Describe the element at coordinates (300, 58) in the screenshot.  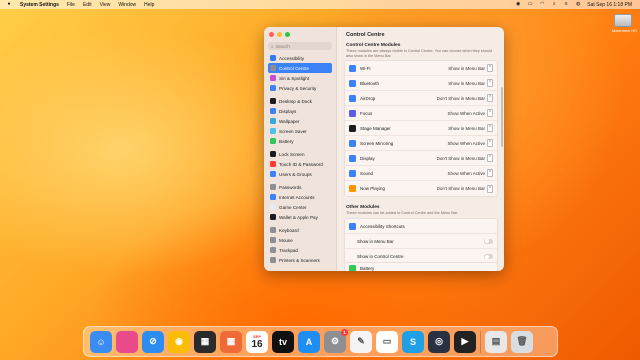
I see `sidebar-item-accessibility: Accessibility` at that location.